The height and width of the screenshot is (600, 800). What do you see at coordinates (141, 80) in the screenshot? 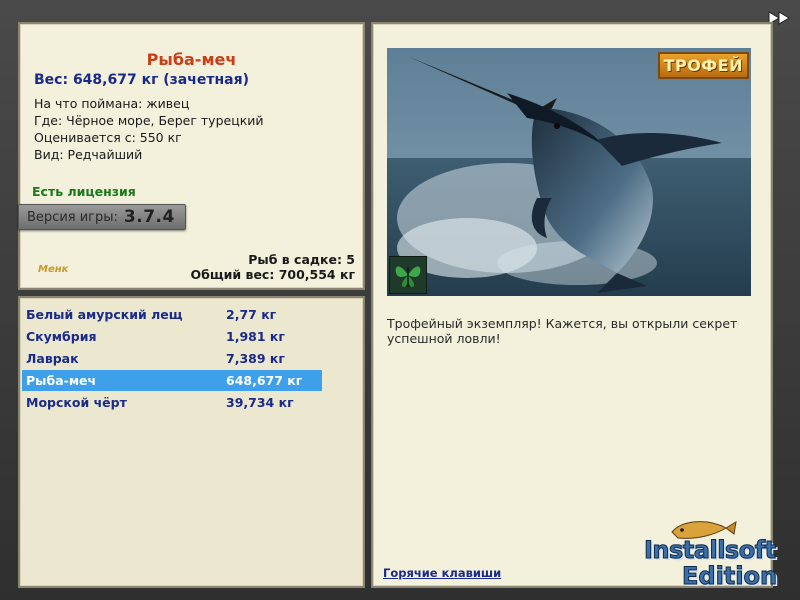
I see `fish-weight: Вес: 648,677 кг (зачетная)` at bounding box center [141, 80].